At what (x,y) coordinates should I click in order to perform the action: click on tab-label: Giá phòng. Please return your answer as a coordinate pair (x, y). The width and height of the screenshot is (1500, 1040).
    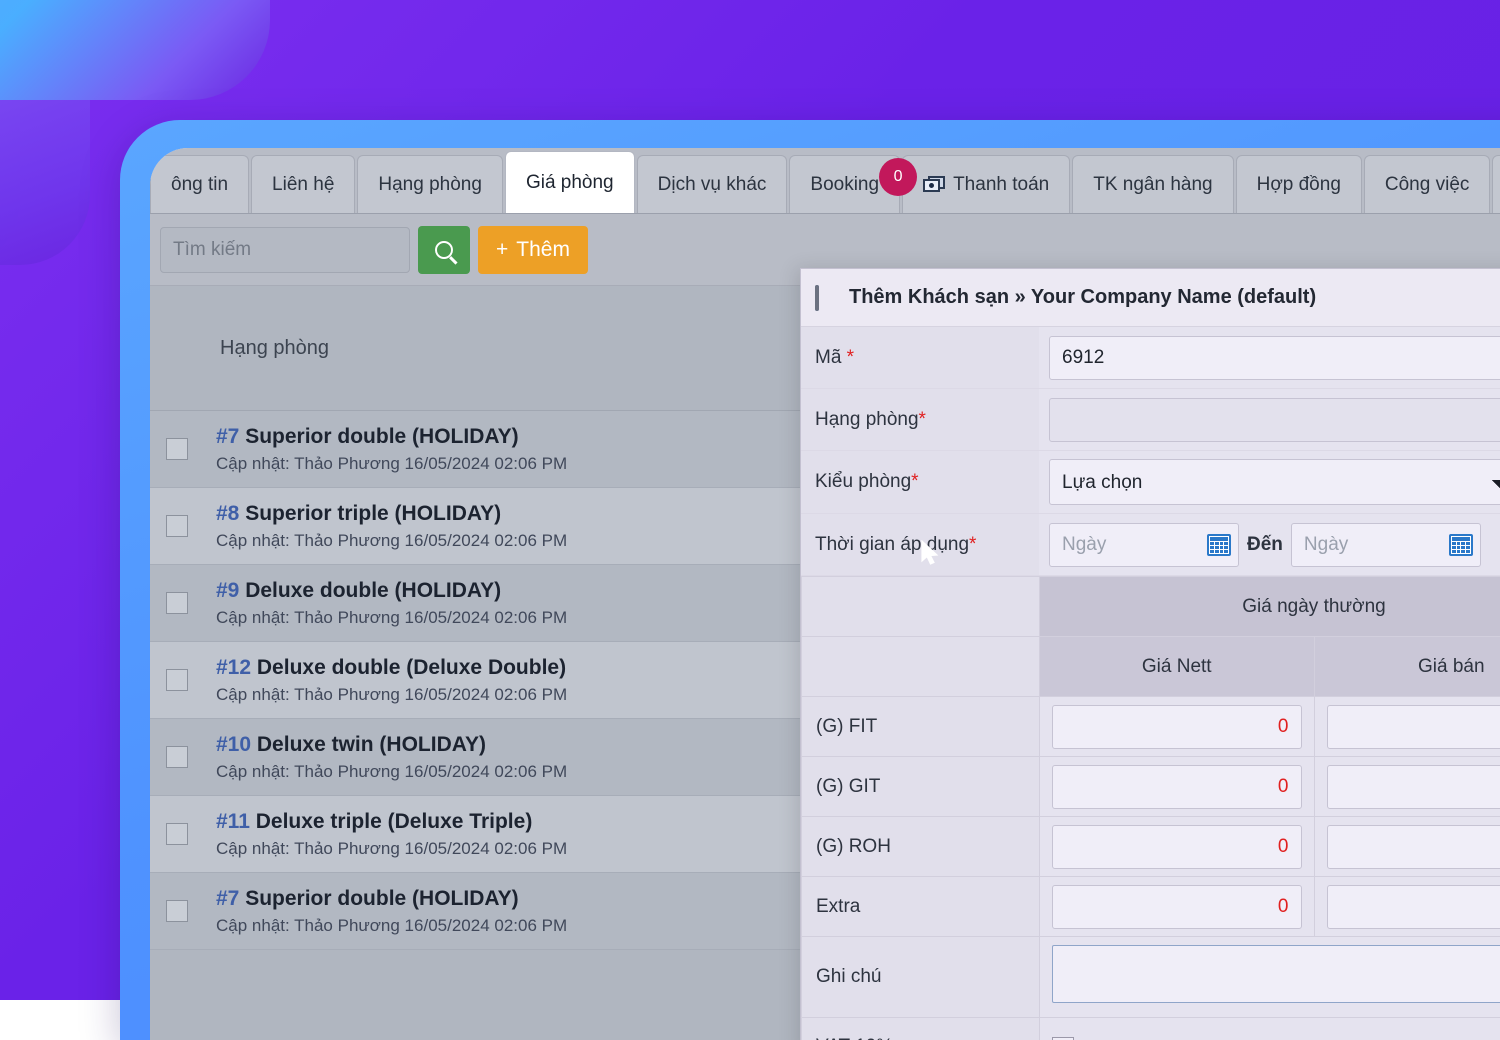
    Looking at the image, I should click on (570, 183).